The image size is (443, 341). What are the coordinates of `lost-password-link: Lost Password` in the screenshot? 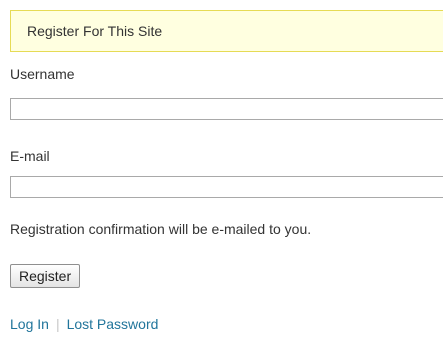 It's located at (113, 324).